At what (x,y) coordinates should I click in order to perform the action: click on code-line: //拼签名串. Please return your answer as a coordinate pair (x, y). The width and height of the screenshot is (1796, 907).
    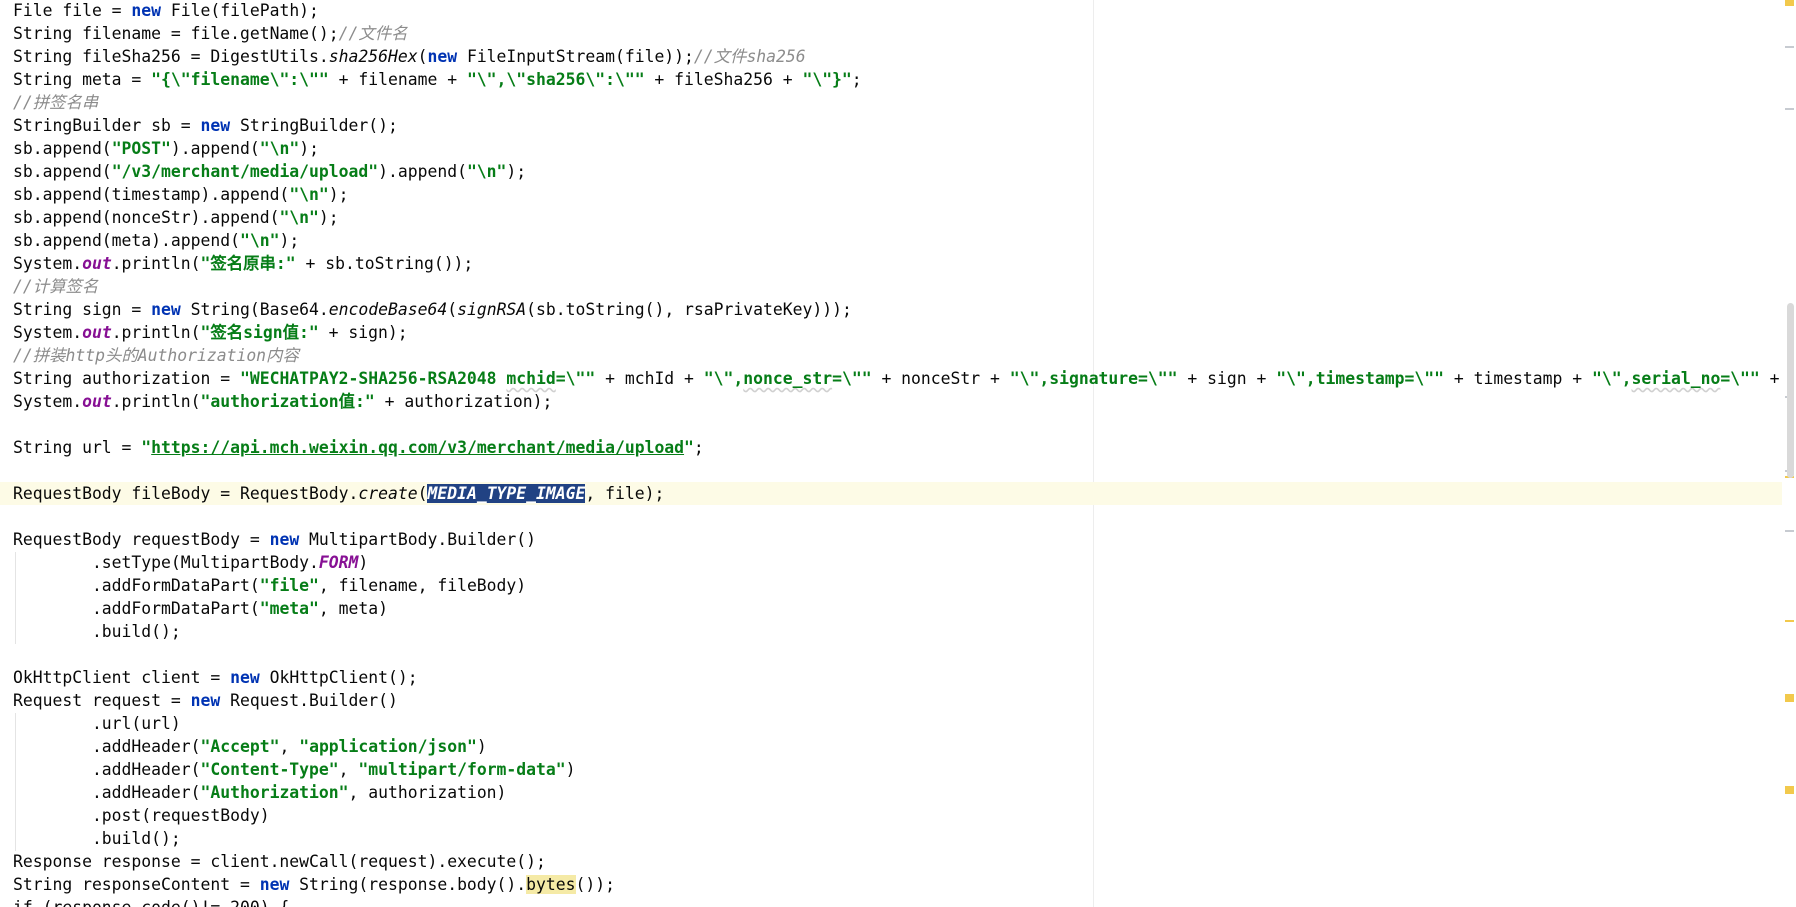
    Looking at the image, I should click on (898, 102).